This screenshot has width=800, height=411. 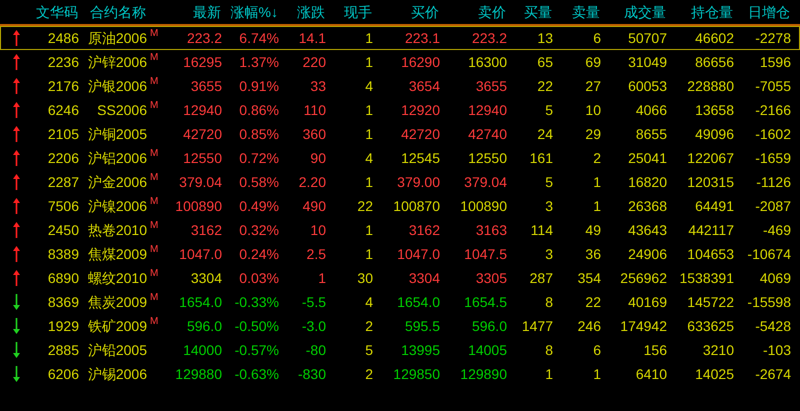 I want to click on quote-cell-text: 6.74%, so click(x=258, y=38).